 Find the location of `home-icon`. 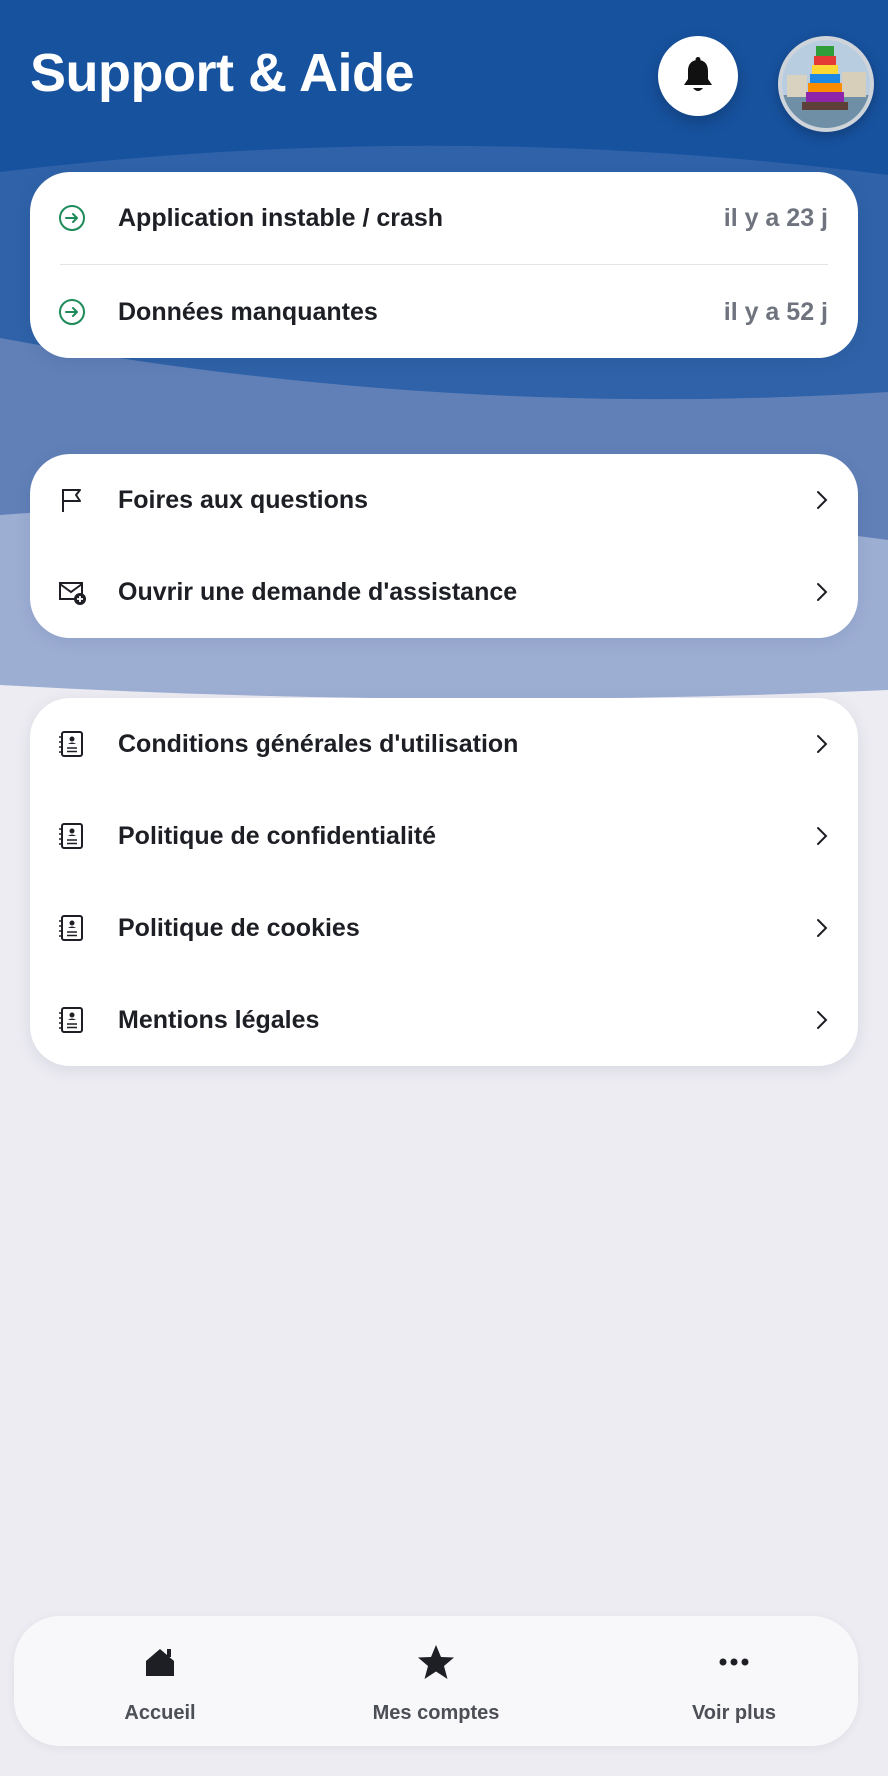

home-icon is located at coordinates (160, 1662).